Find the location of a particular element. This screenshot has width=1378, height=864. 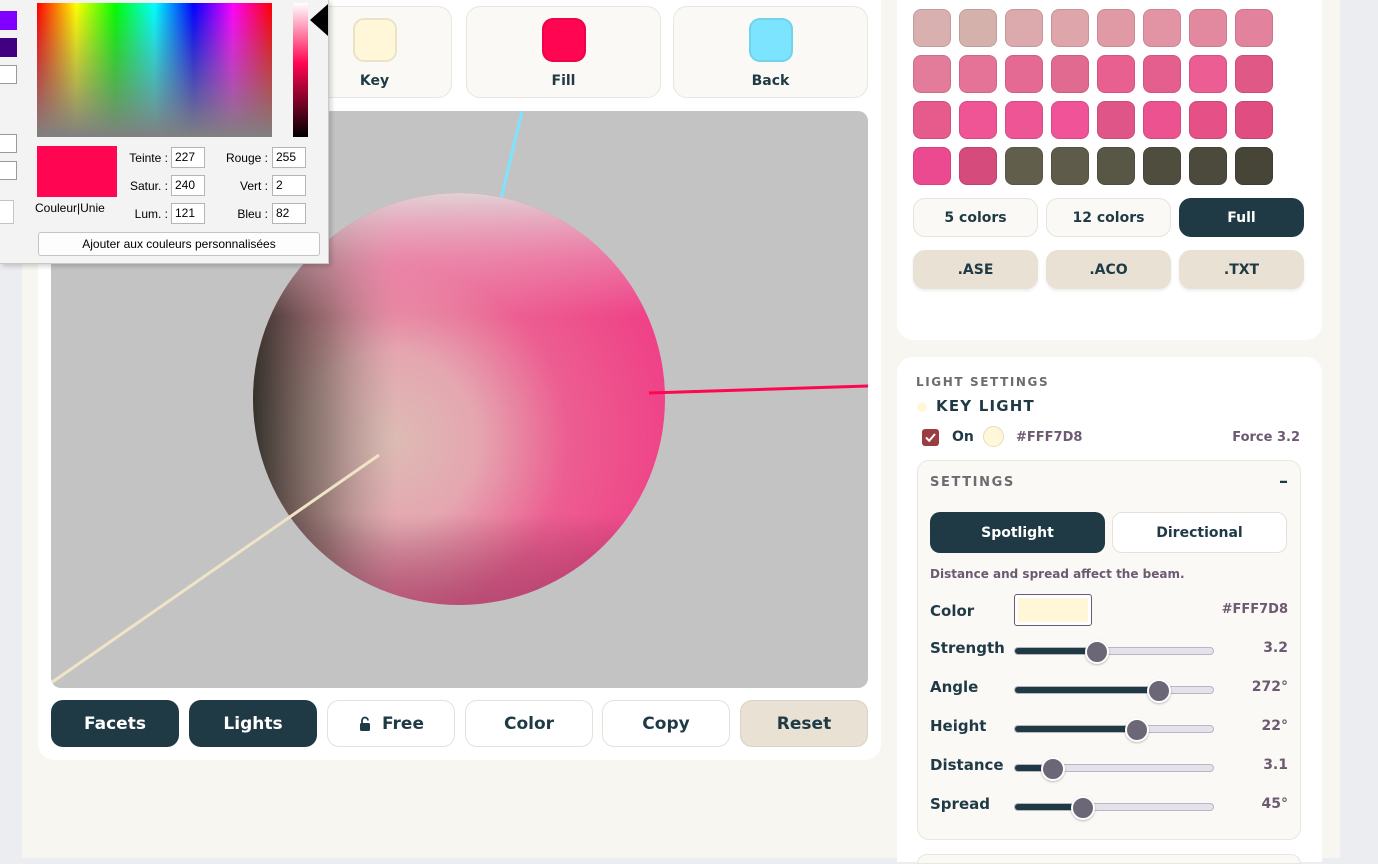

palette-panel: 5 colors 12 colors Full .ASE .ACO .TXT is located at coordinates (1109, 170).